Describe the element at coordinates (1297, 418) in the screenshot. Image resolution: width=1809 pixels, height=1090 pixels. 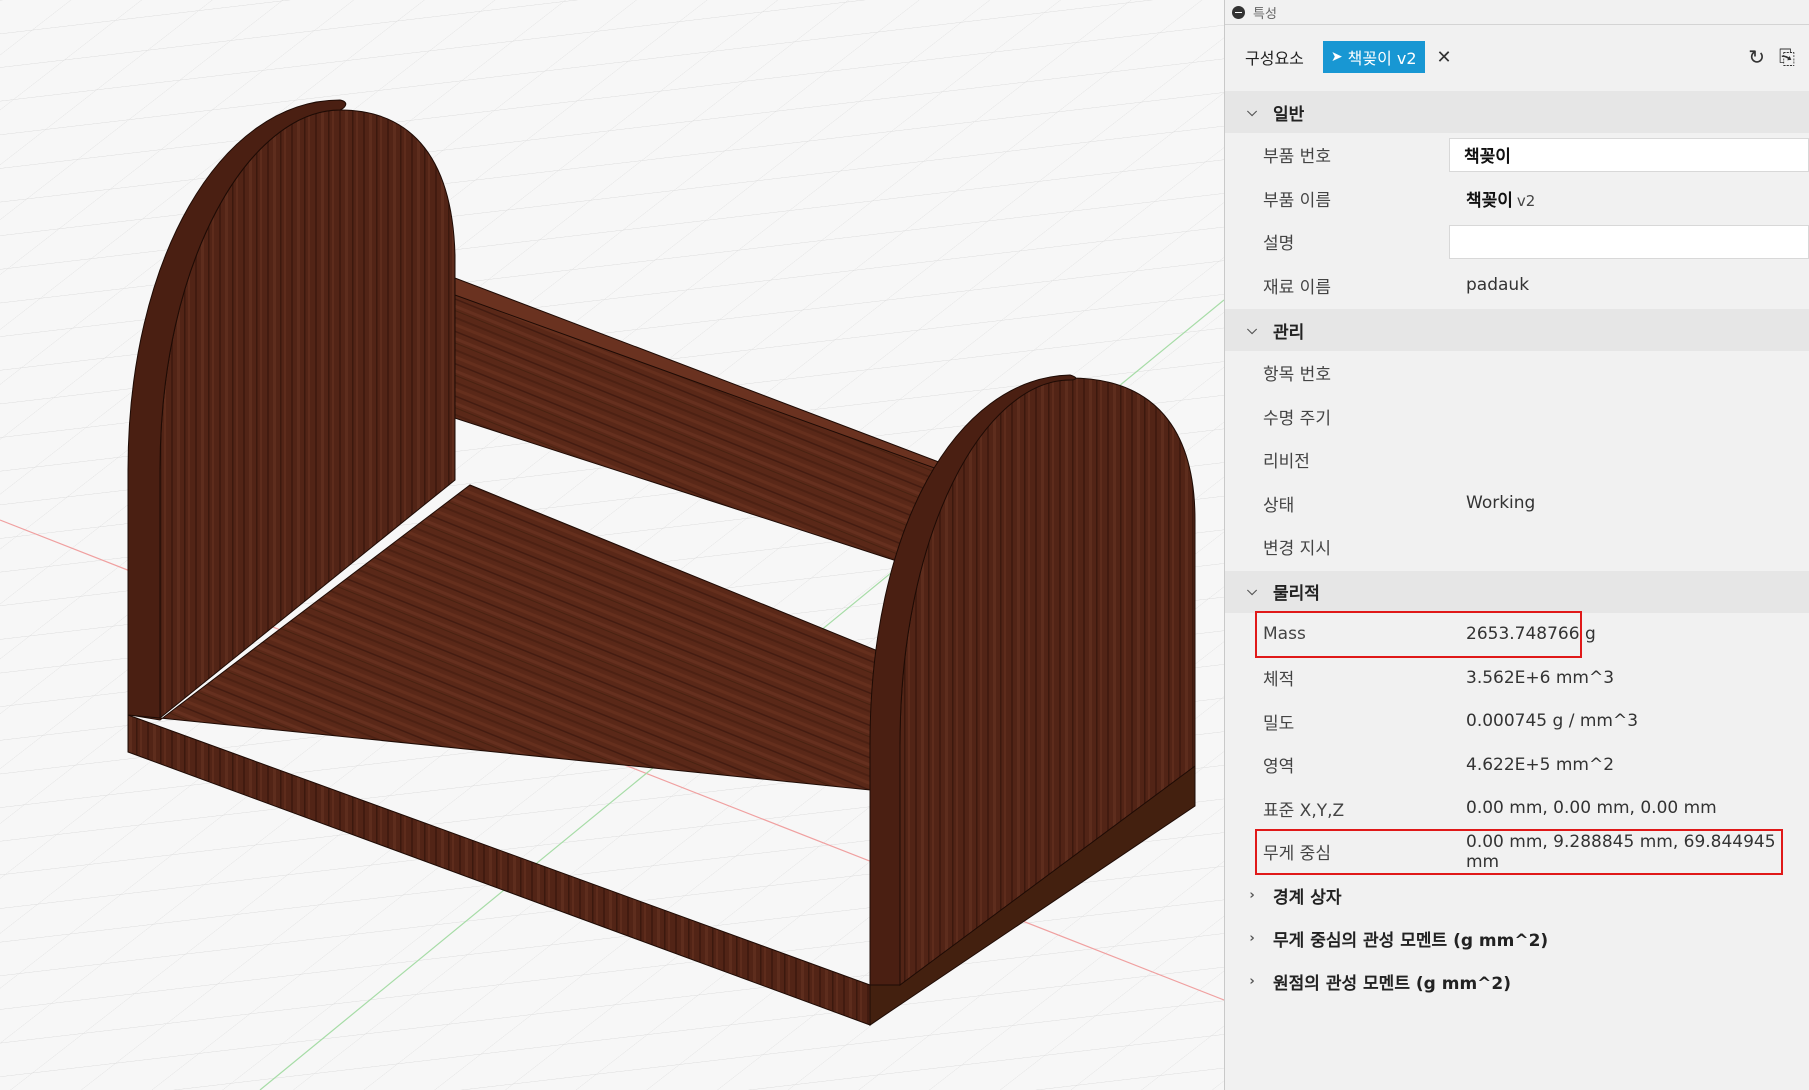
I see `property-label: 수명 주기` at that location.